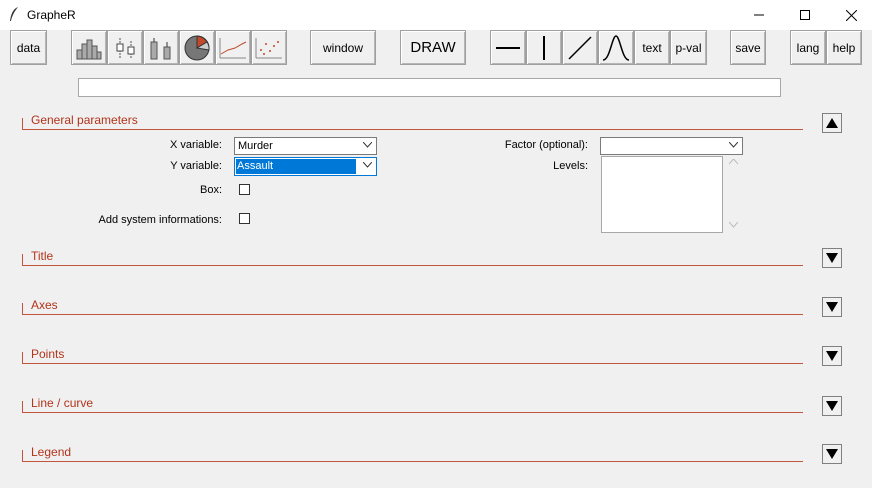 This screenshot has height=488, width=872. I want to click on pie-chart-icon, so click(197, 47).